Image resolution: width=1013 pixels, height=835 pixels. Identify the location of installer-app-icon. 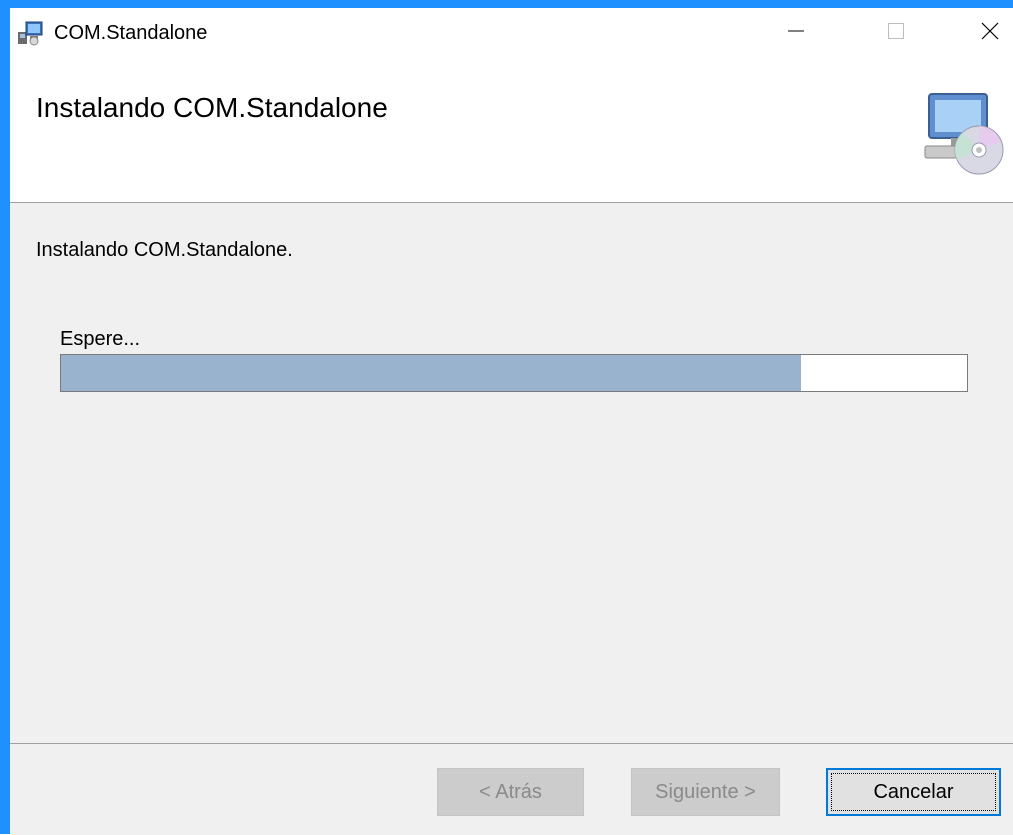
(30, 33).